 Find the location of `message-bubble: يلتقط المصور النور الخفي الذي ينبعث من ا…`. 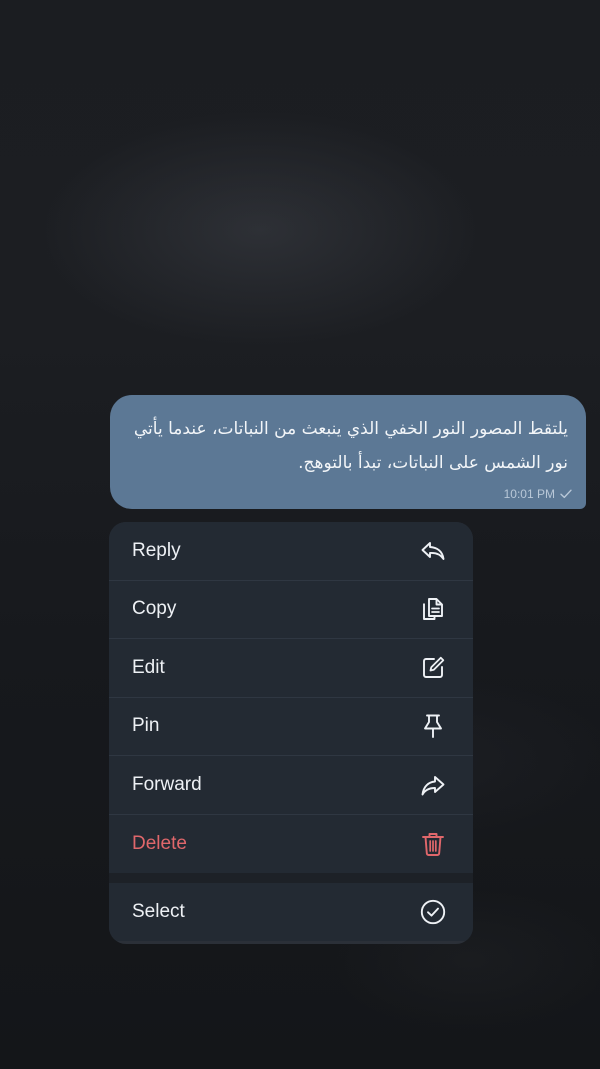

message-bubble: يلتقط المصور النور الخفي الذي ينبعث من ا… is located at coordinates (348, 452).